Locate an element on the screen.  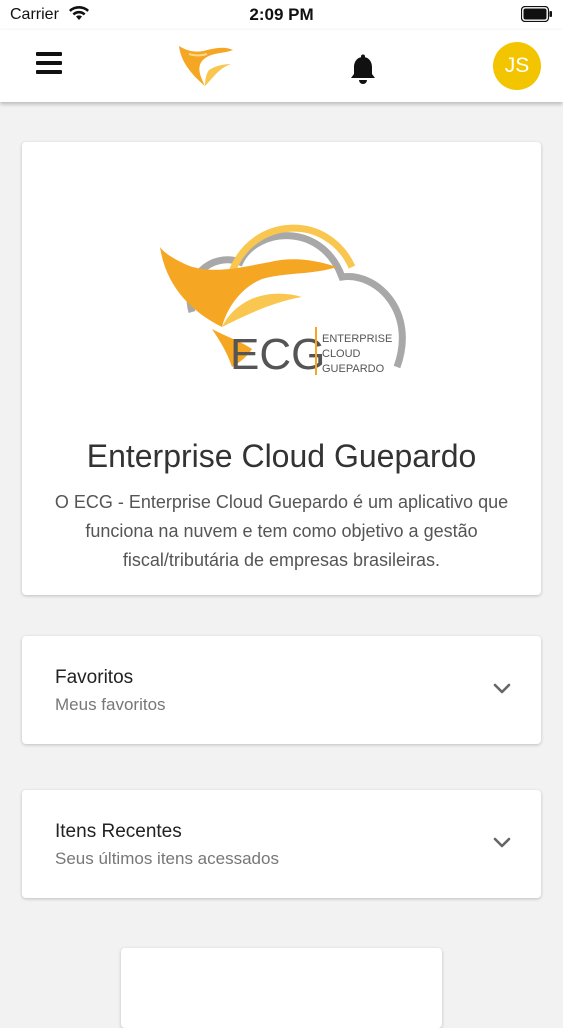
avatar: JS is located at coordinates (517, 66).